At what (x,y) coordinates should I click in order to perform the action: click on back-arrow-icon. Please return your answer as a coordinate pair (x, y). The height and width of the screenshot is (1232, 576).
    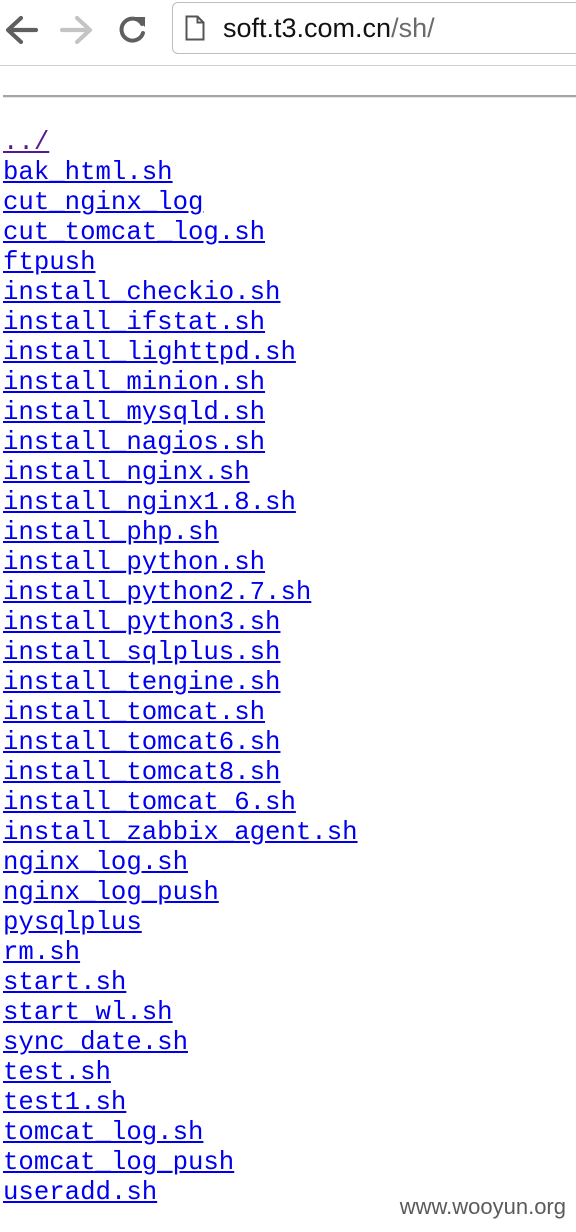
    Looking at the image, I should click on (22, 30).